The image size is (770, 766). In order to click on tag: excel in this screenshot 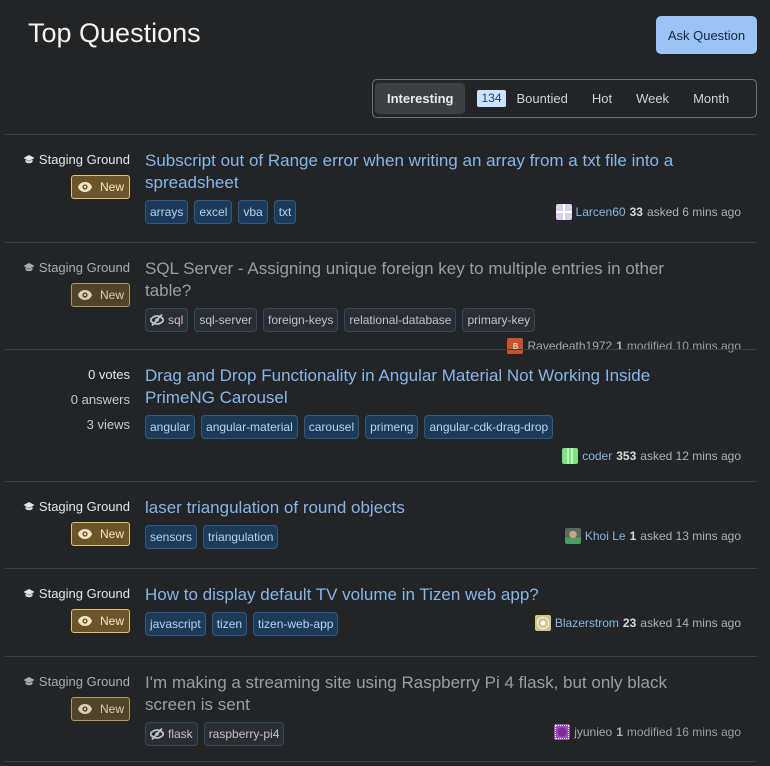, I will do `click(213, 212)`.